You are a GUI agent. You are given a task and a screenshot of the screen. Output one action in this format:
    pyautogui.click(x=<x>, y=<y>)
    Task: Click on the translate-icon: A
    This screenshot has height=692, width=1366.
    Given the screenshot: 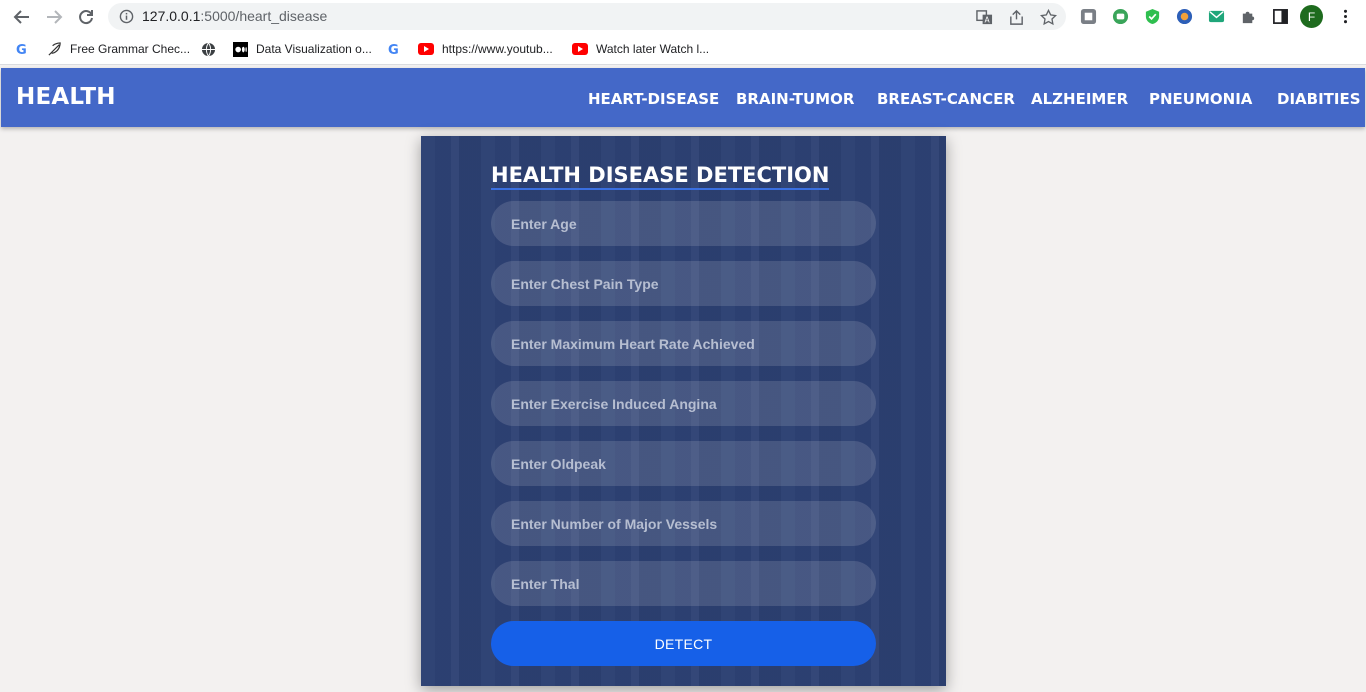 What is the action you would take?
    pyautogui.click(x=984, y=17)
    